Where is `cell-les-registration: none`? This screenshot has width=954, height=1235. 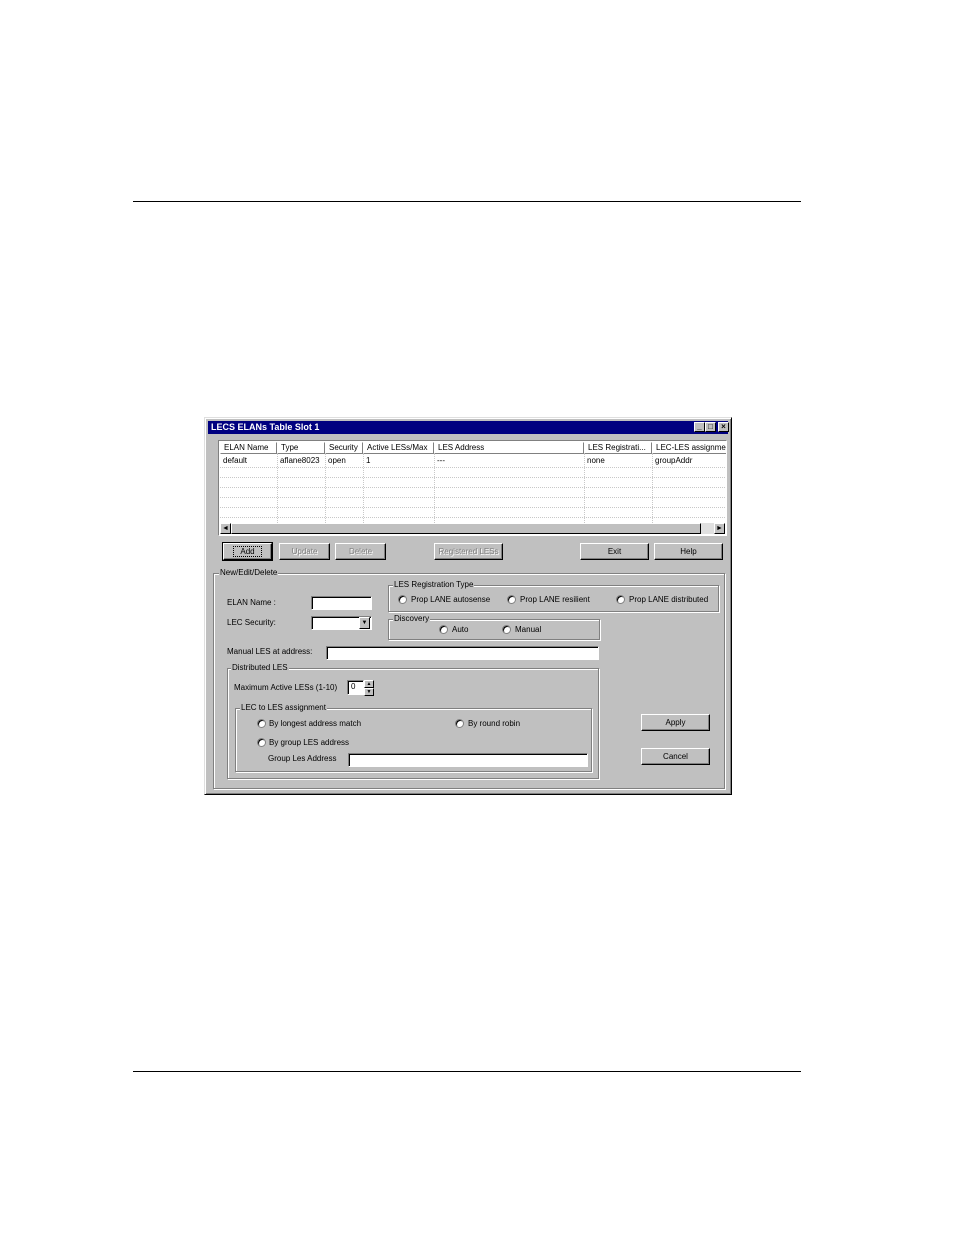 cell-les-registration: none is located at coordinates (618, 461).